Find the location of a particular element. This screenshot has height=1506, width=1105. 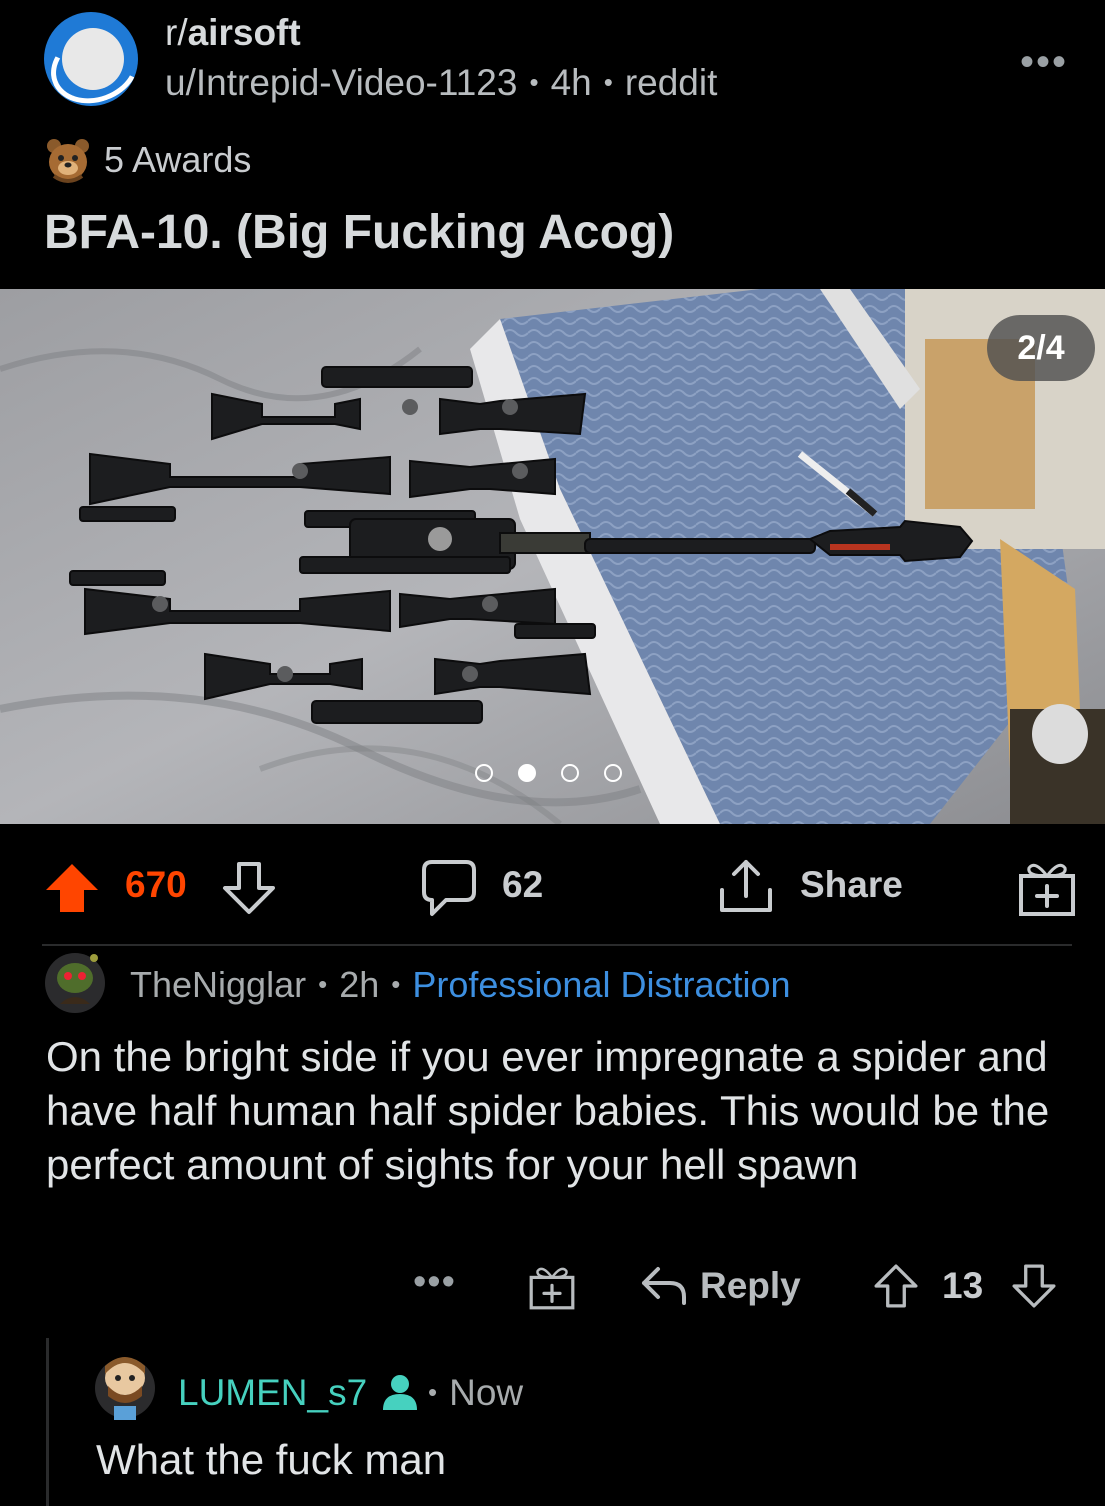

gallery-dots is located at coordinates (548, 773).